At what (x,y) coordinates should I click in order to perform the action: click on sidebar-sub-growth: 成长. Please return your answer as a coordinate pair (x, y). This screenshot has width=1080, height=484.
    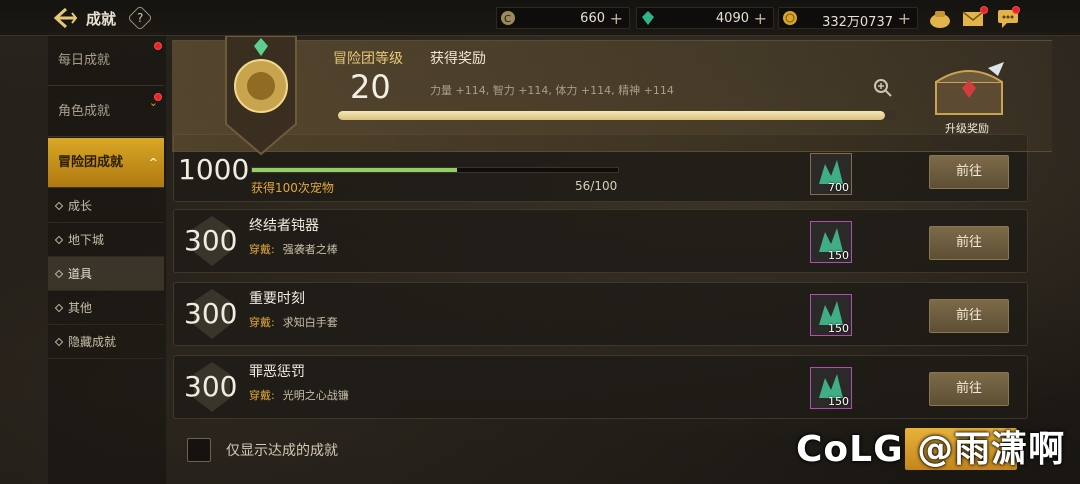
    Looking at the image, I should click on (106, 206).